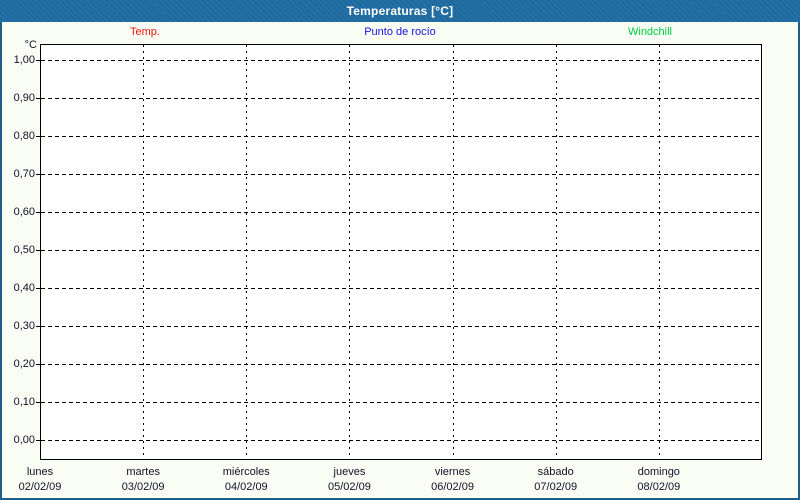  What do you see at coordinates (24, 60) in the screenshot?
I see `y-tick-label: 1,00` at bounding box center [24, 60].